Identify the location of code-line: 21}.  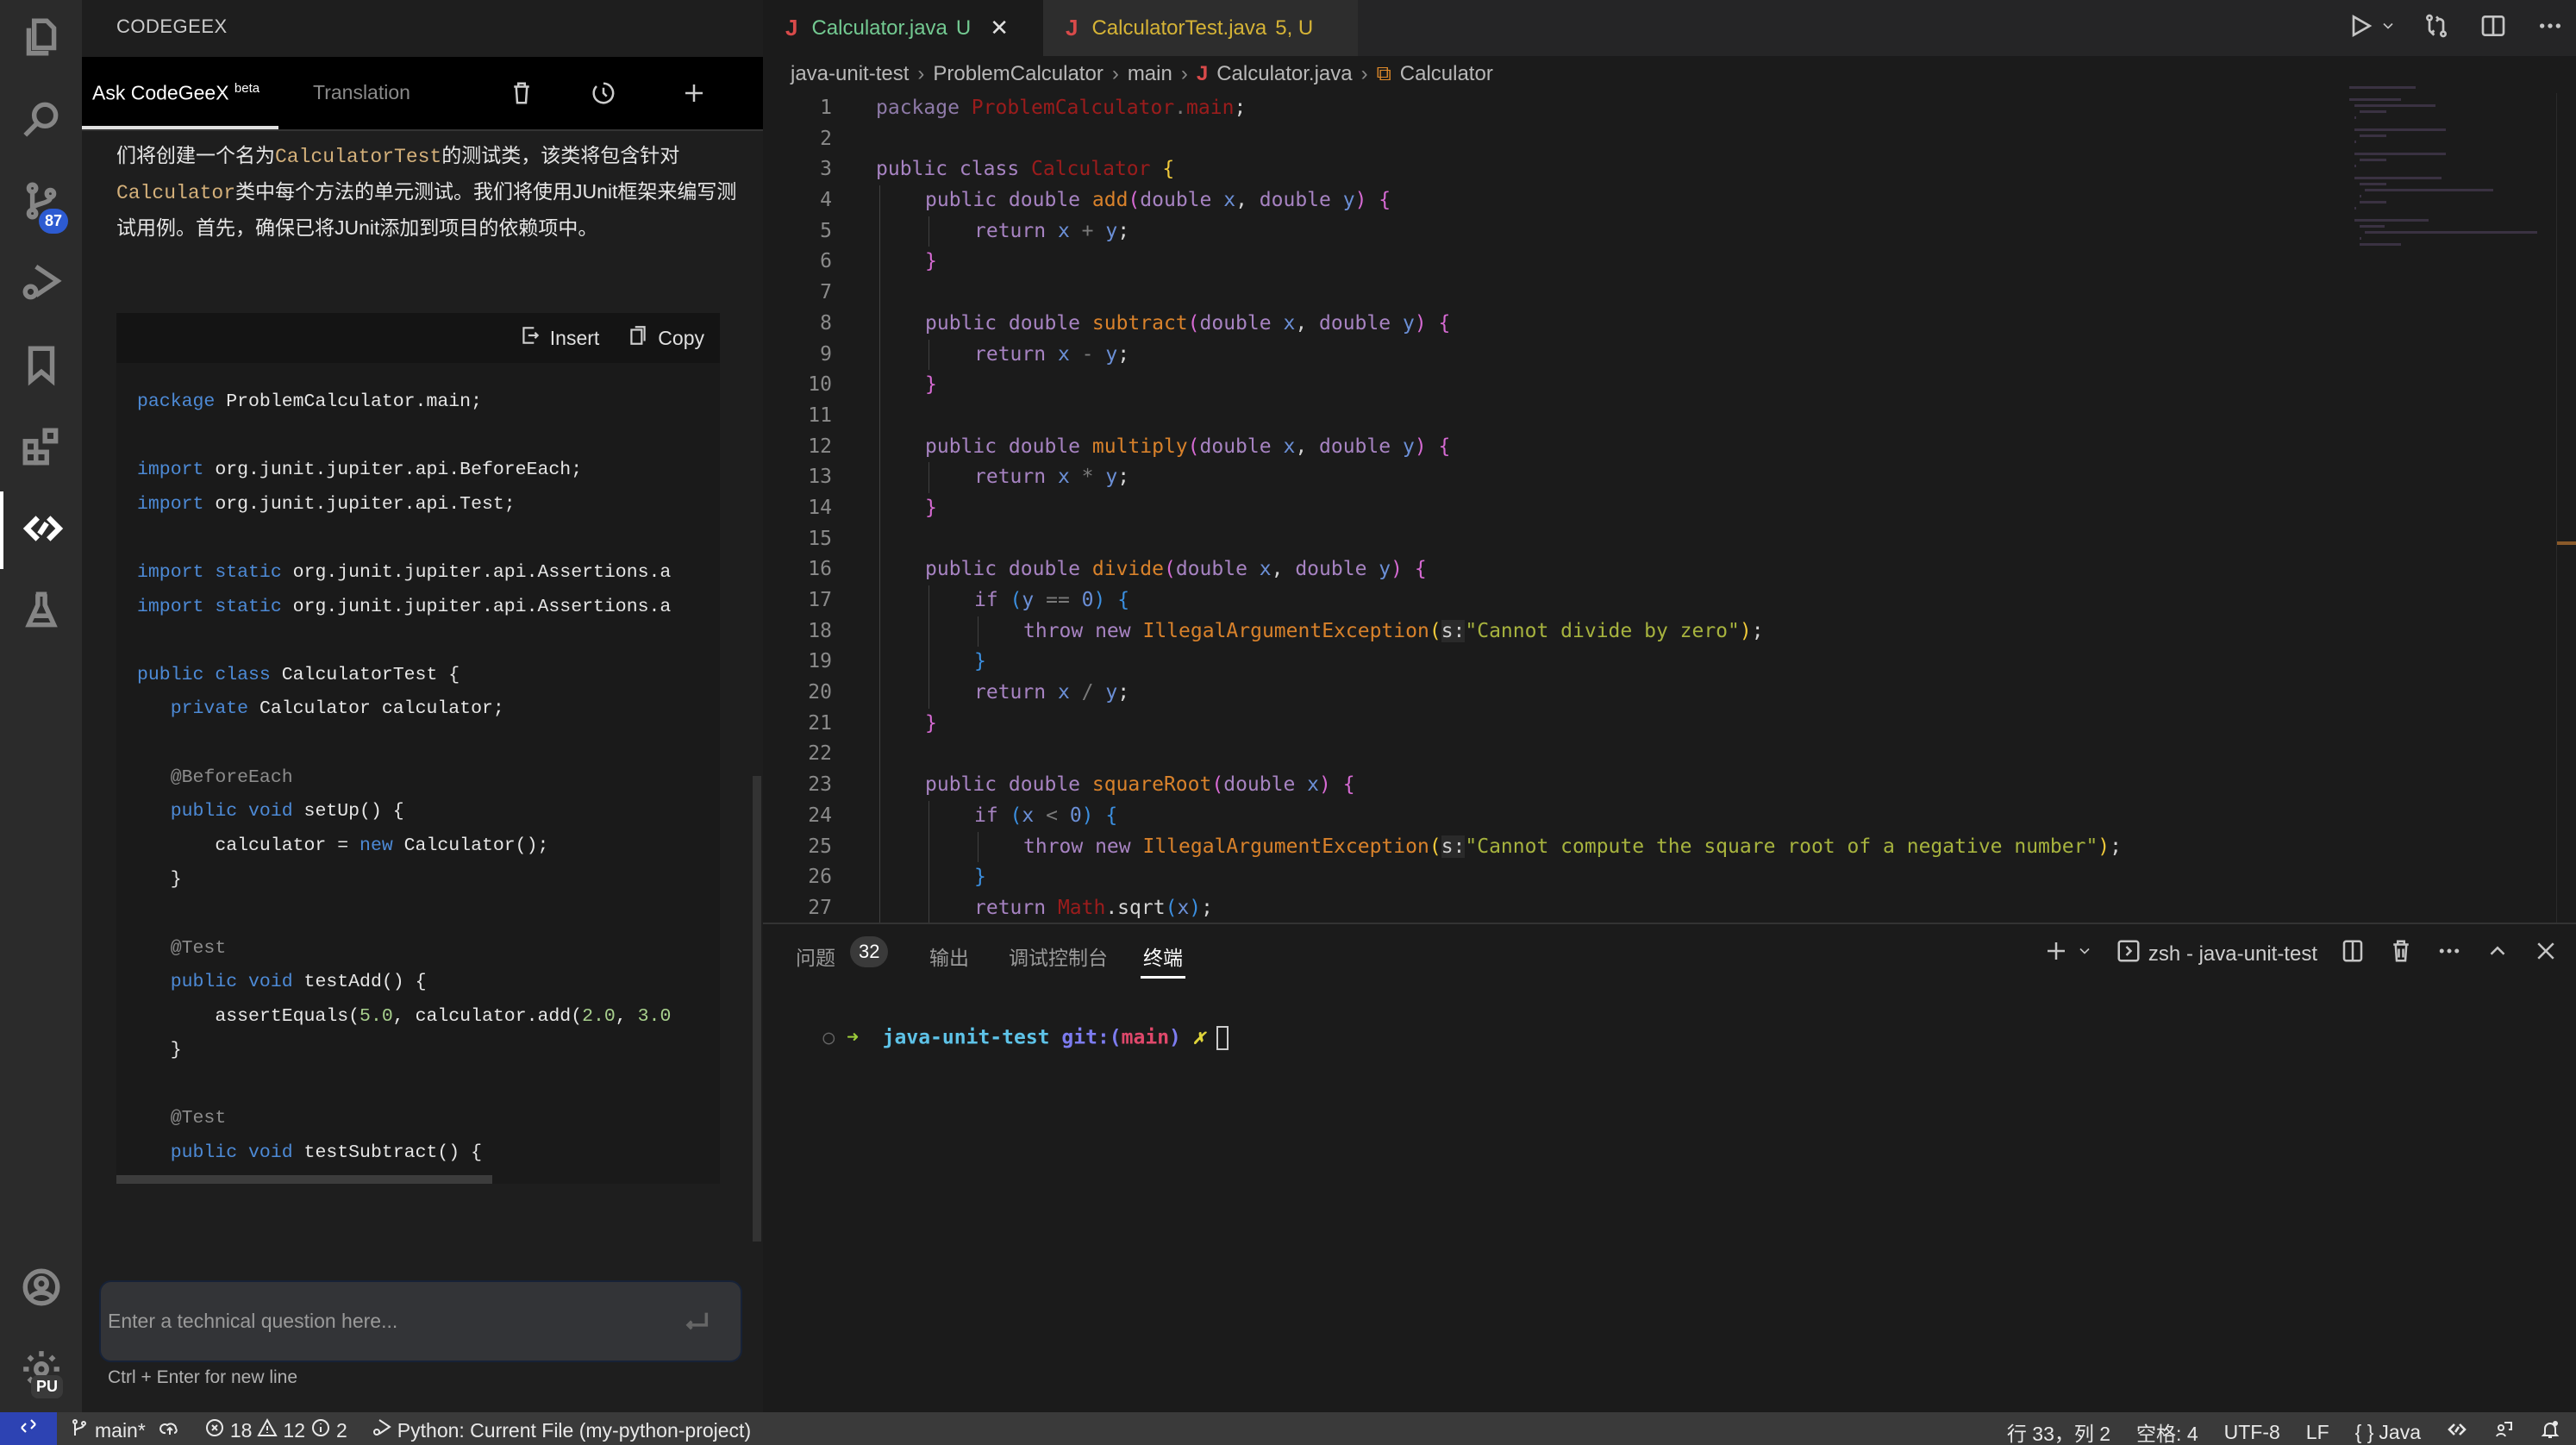
(1547, 724).